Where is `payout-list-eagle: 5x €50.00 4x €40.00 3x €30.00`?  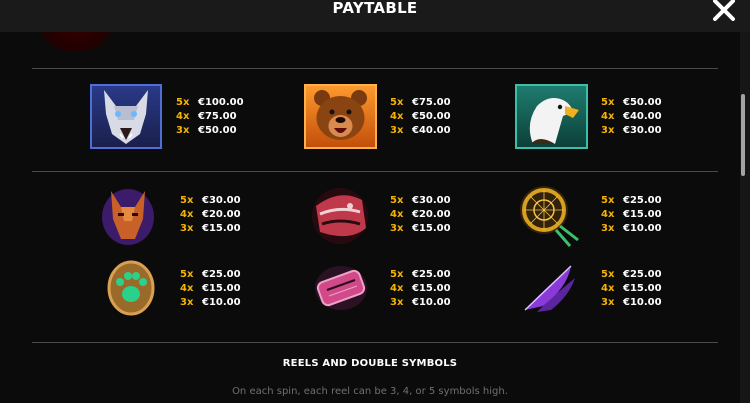 payout-list-eagle: 5x €50.00 4x €40.00 3x €30.00 is located at coordinates (631, 117).